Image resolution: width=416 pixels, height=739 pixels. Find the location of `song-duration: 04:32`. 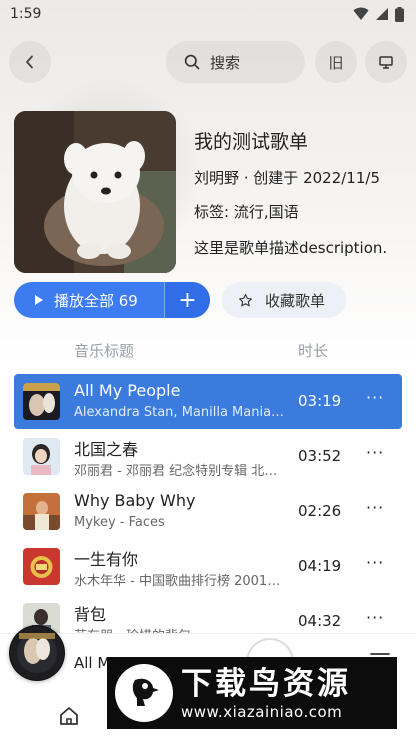

song-duration: 04:32 is located at coordinates (320, 621).